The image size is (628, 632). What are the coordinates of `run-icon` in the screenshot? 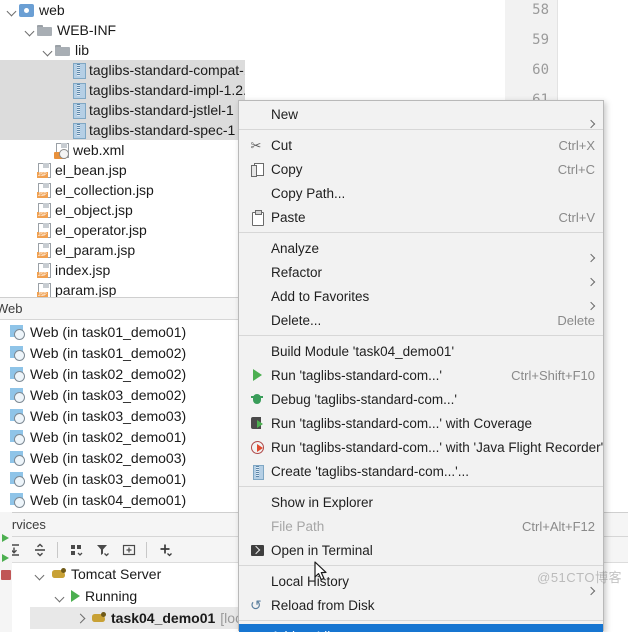 It's located at (257, 375).